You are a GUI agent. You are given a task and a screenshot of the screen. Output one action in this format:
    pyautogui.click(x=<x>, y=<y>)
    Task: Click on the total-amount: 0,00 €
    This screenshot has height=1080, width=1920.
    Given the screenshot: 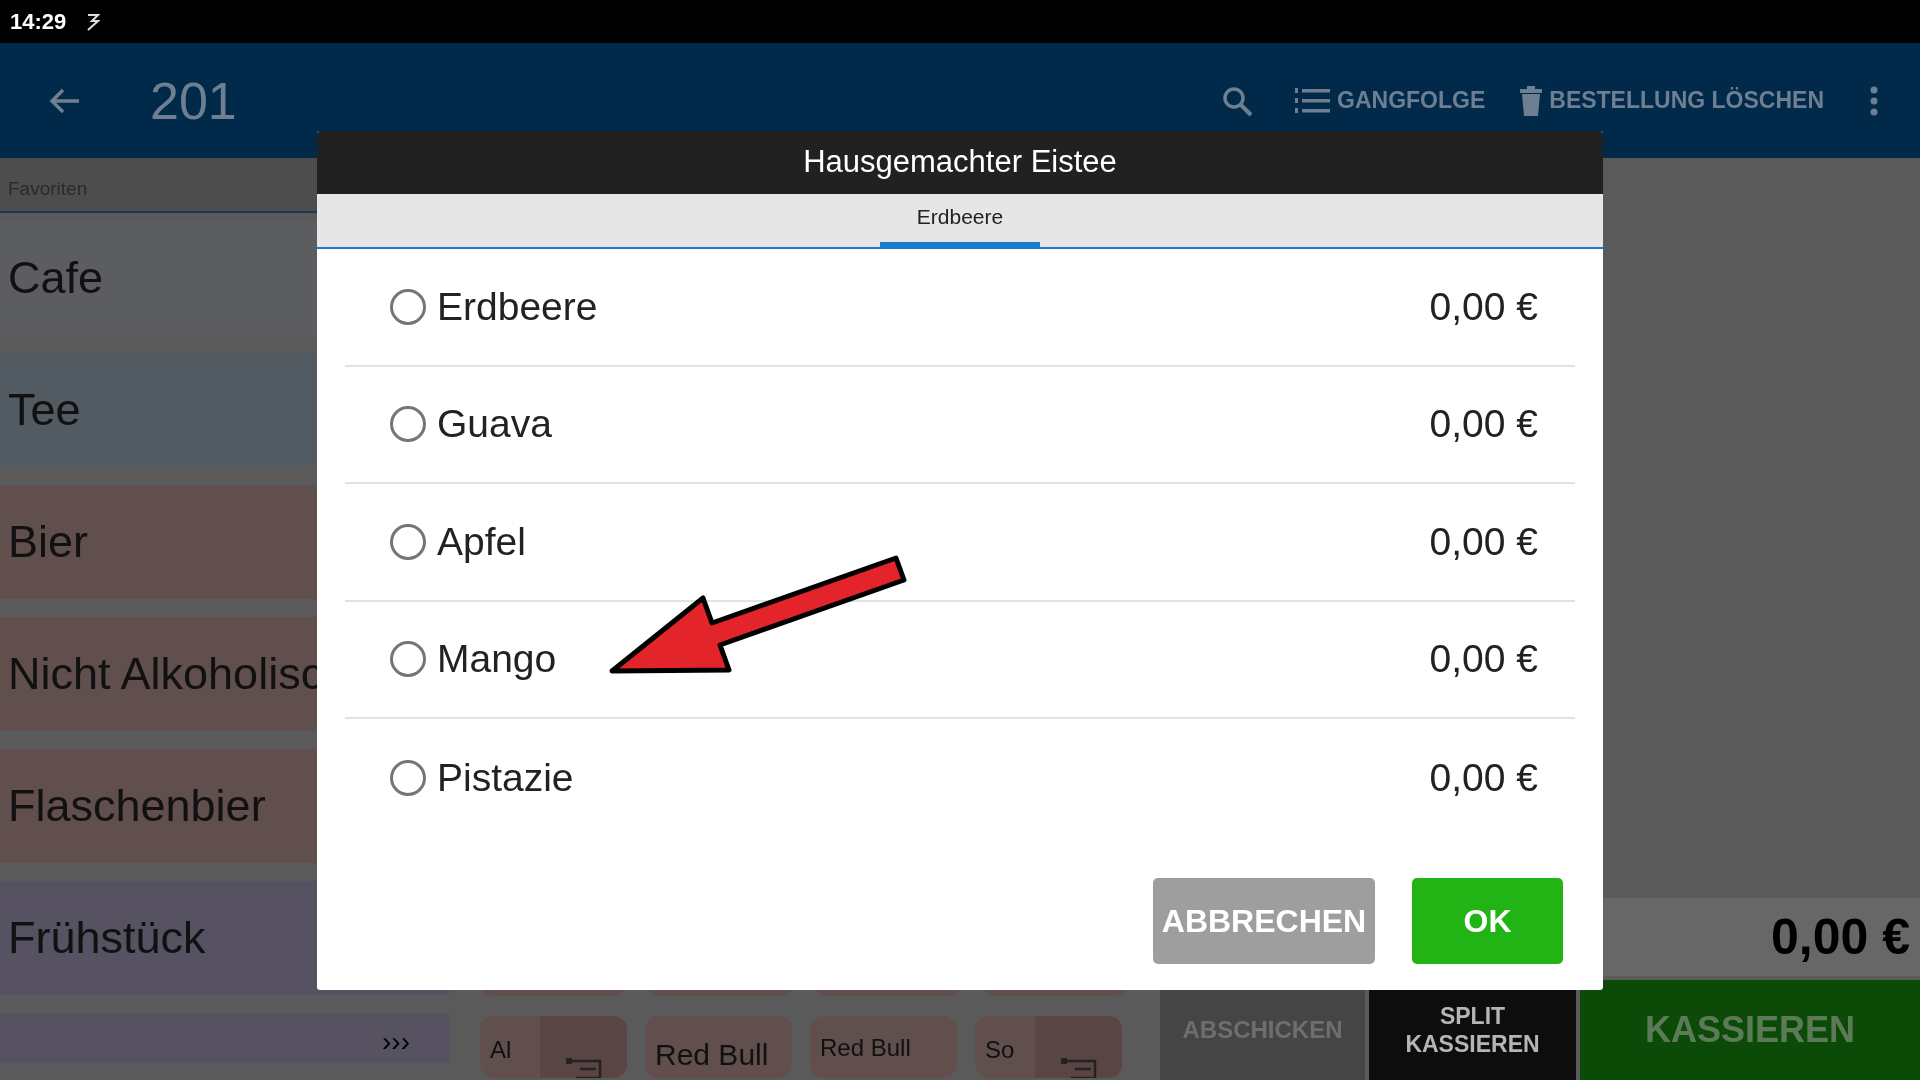 What is the action you would take?
    pyautogui.click(x=1840, y=937)
    